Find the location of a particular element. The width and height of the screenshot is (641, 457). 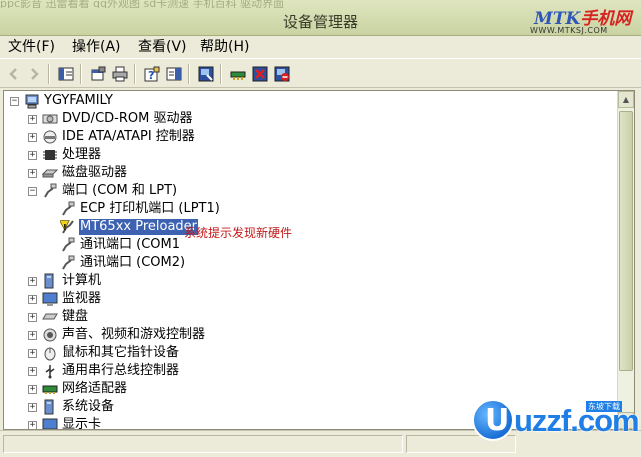

tree-item-ports: 端口 (COM 和 LPT) is located at coordinates (110, 191).